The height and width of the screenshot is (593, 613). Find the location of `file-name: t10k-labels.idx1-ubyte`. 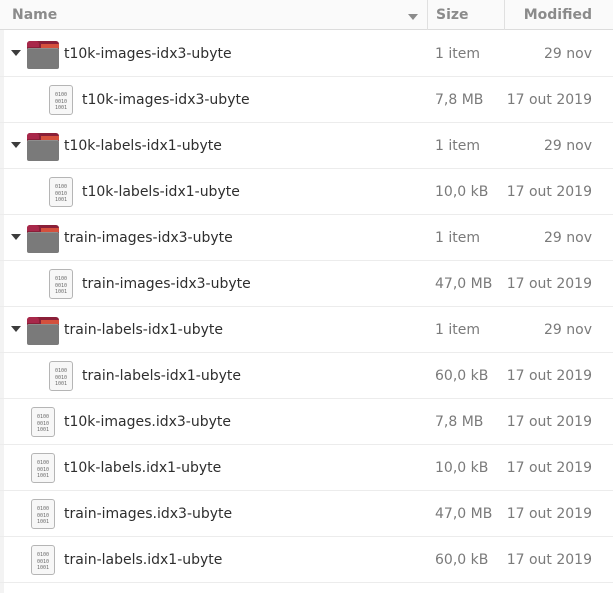

file-name: t10k-labels.idx1-ubyte is located at coordinates (143, 468).